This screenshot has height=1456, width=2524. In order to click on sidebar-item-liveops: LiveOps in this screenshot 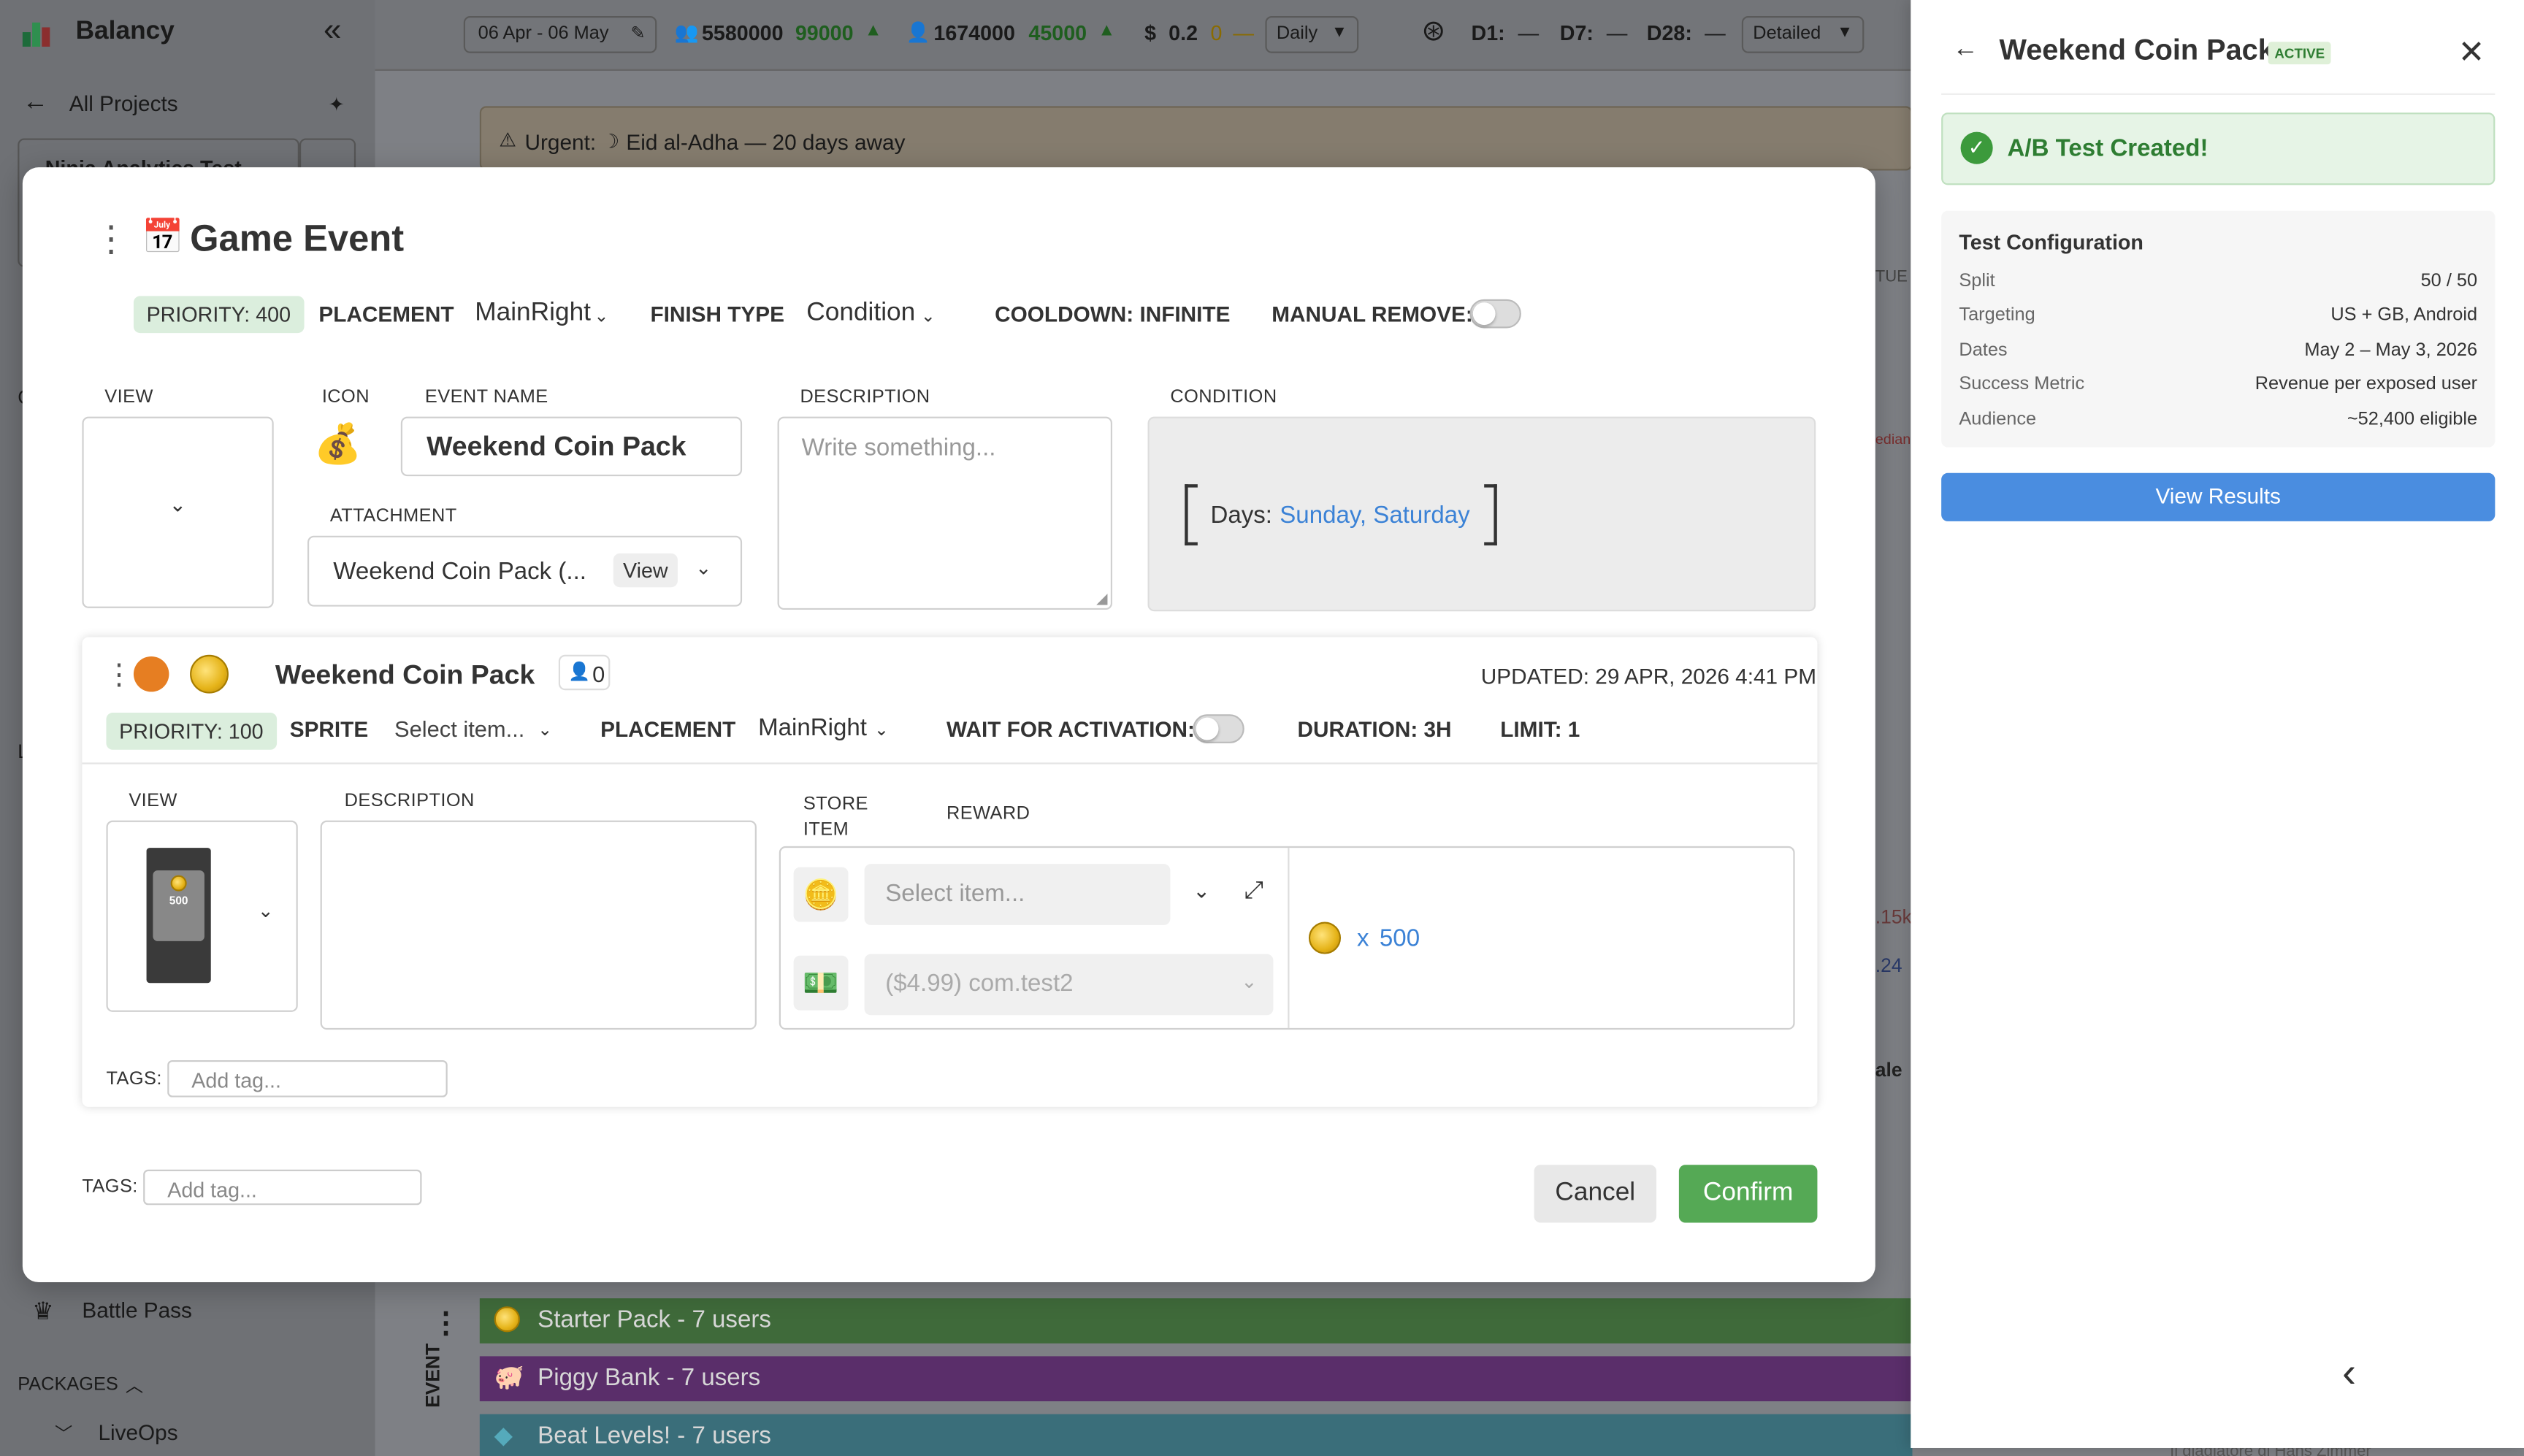, I will do `click(137, 1433)`.